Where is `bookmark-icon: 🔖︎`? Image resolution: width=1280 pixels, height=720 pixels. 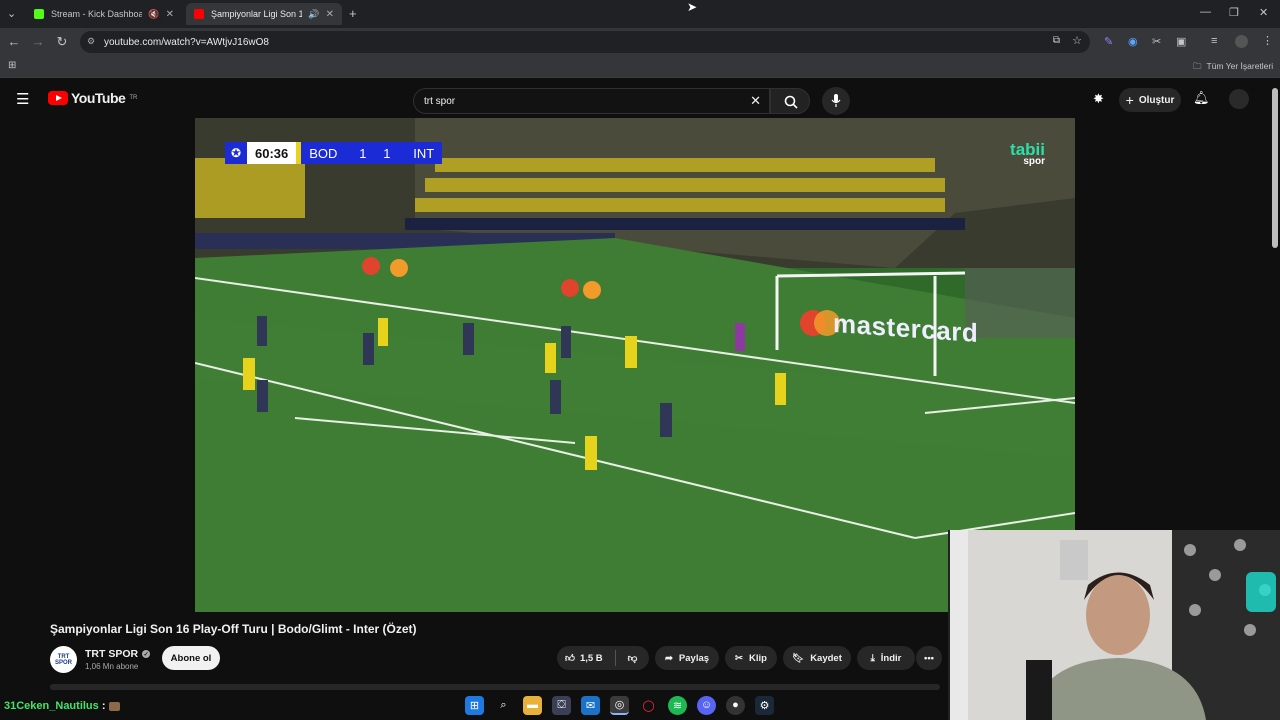 bookmark-icon: 🔖︎ is located at coordinates (798, 658).